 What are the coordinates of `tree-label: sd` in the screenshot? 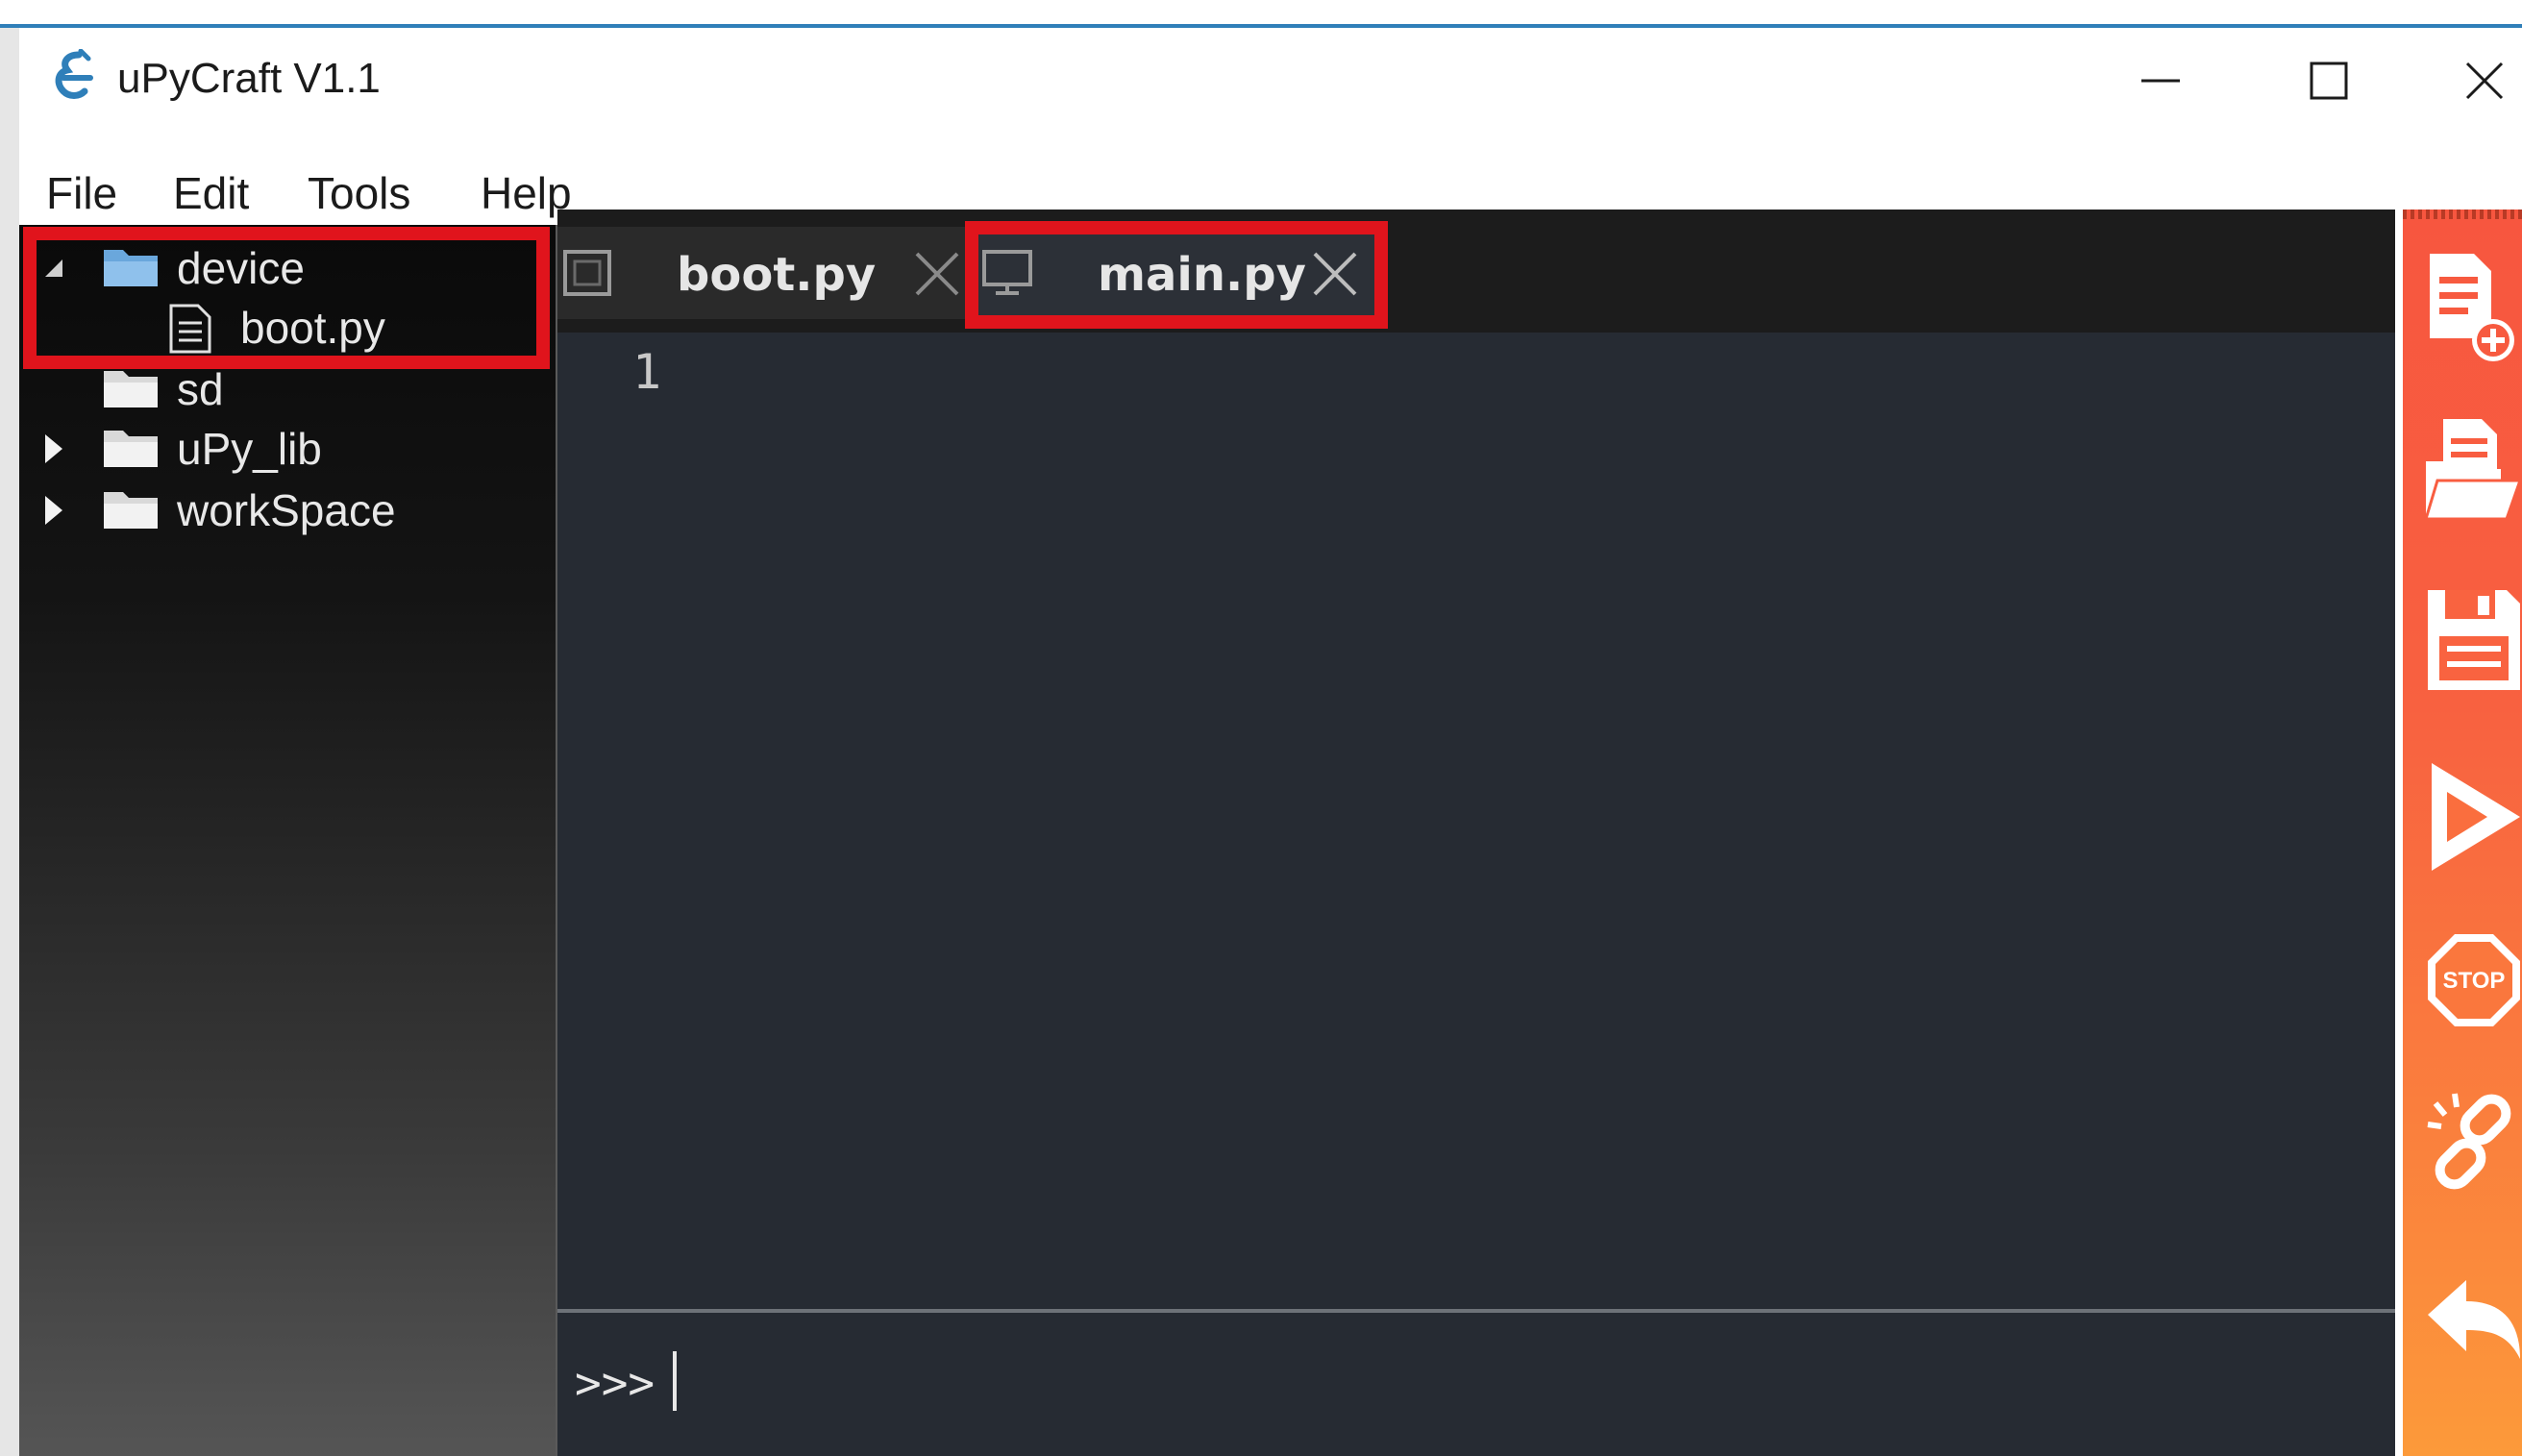 It's located at (201, 389).